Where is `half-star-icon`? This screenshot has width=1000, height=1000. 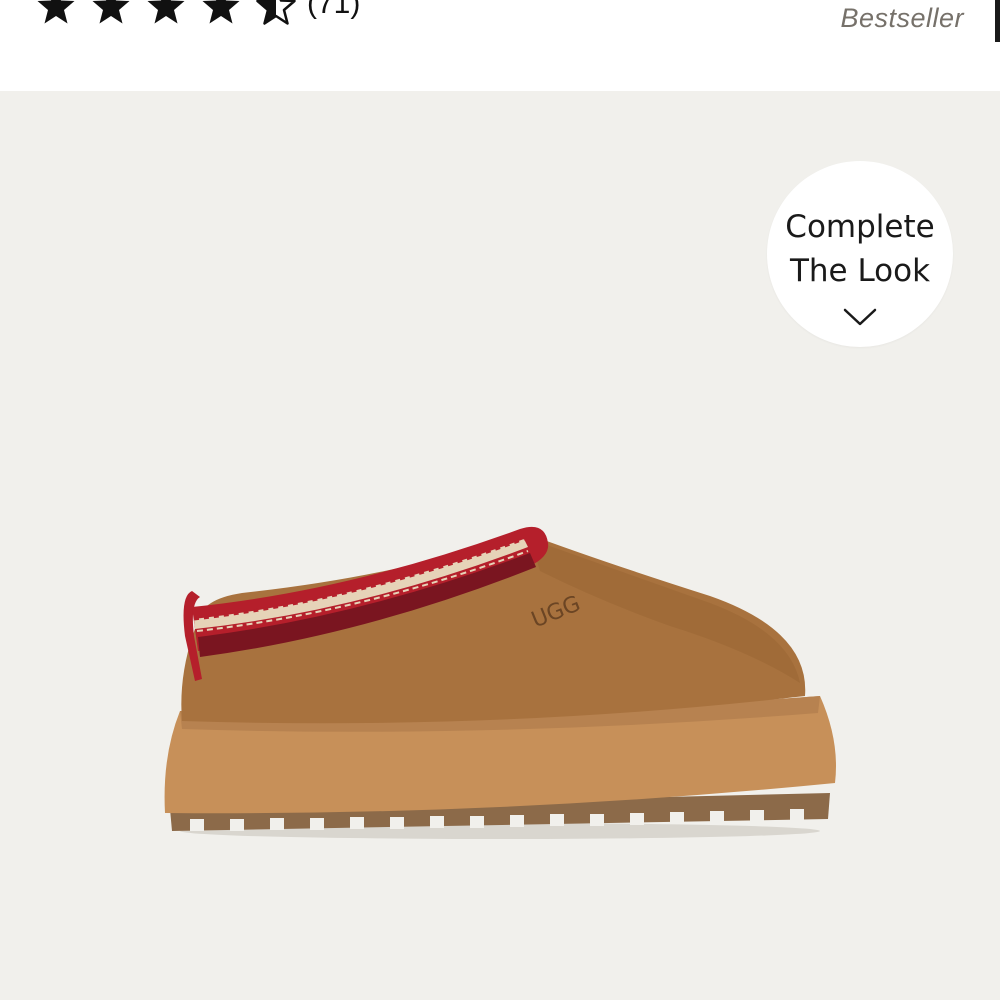
half-star-icon is located at coordinates (276, 13).